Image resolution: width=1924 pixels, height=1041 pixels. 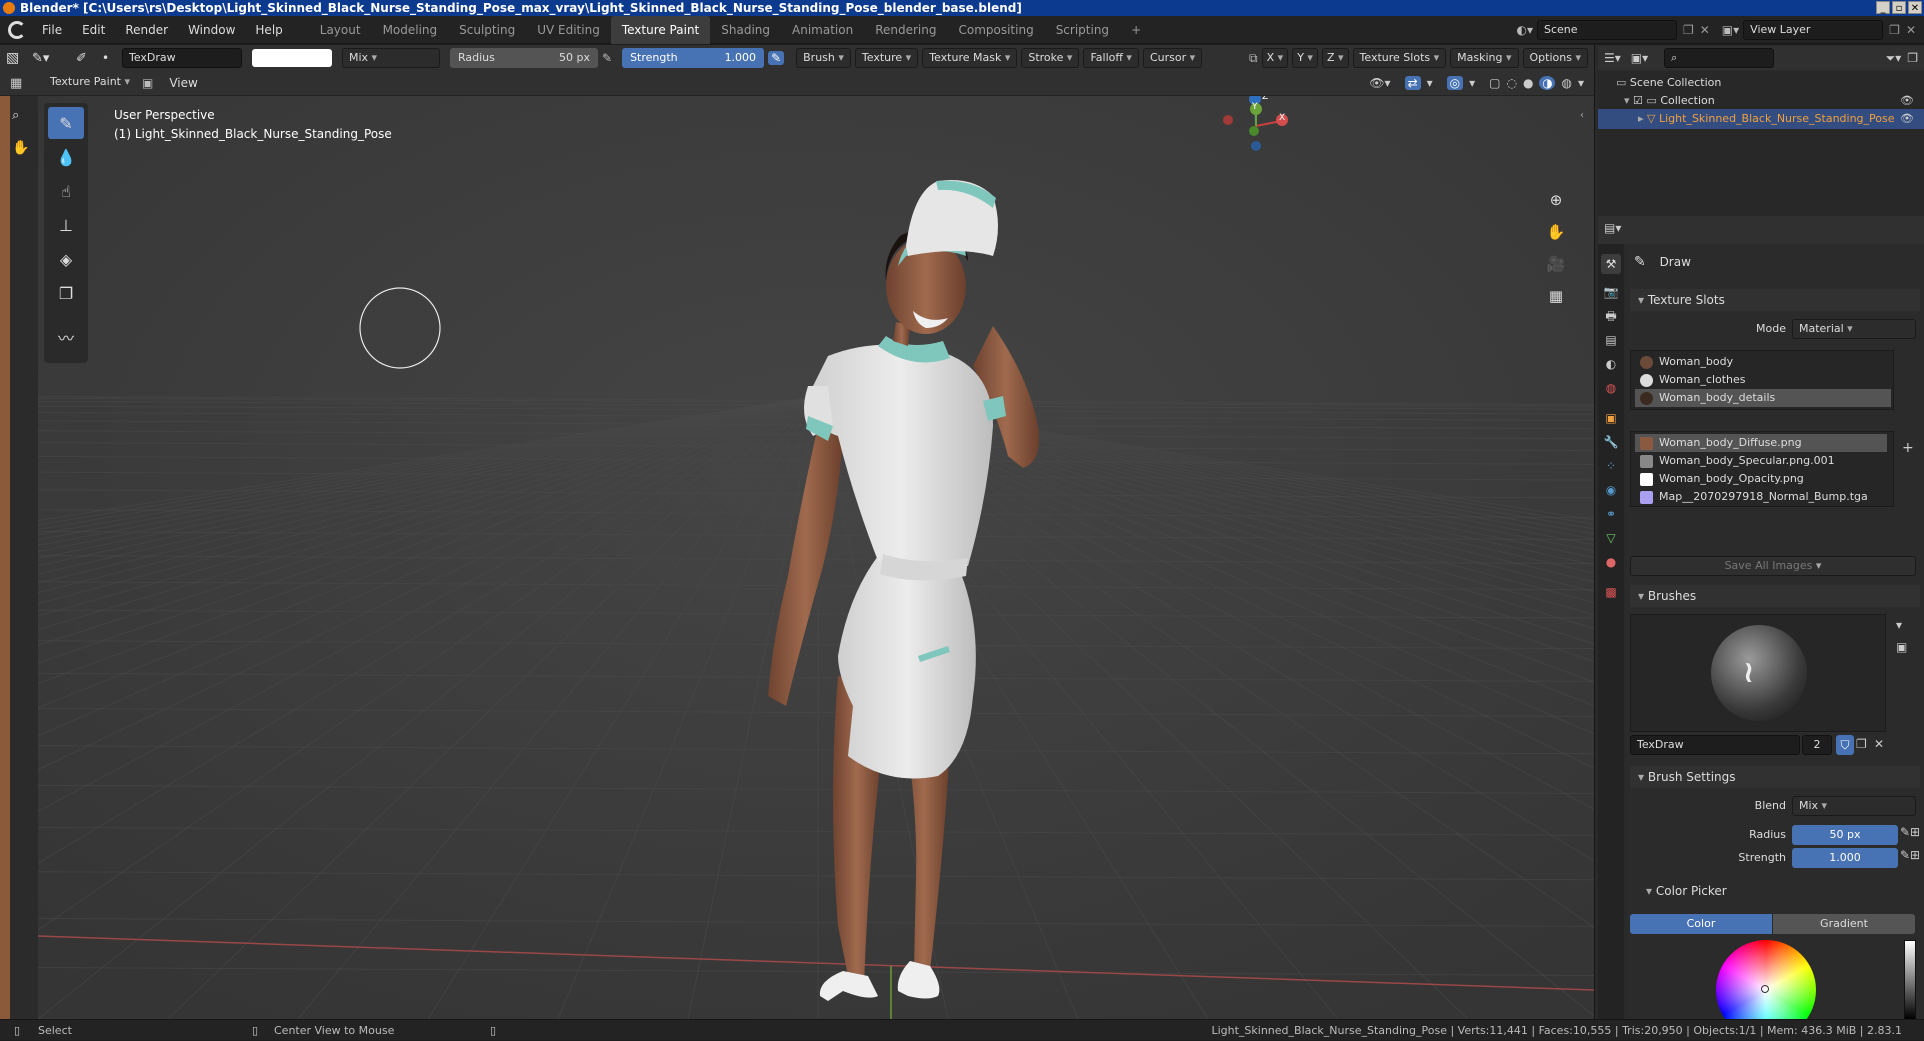 What do you see at coordinates (391, 58) in the screenshot?
I see `blend-mode-dropdown: Mix` at bounding box center [391, 58].